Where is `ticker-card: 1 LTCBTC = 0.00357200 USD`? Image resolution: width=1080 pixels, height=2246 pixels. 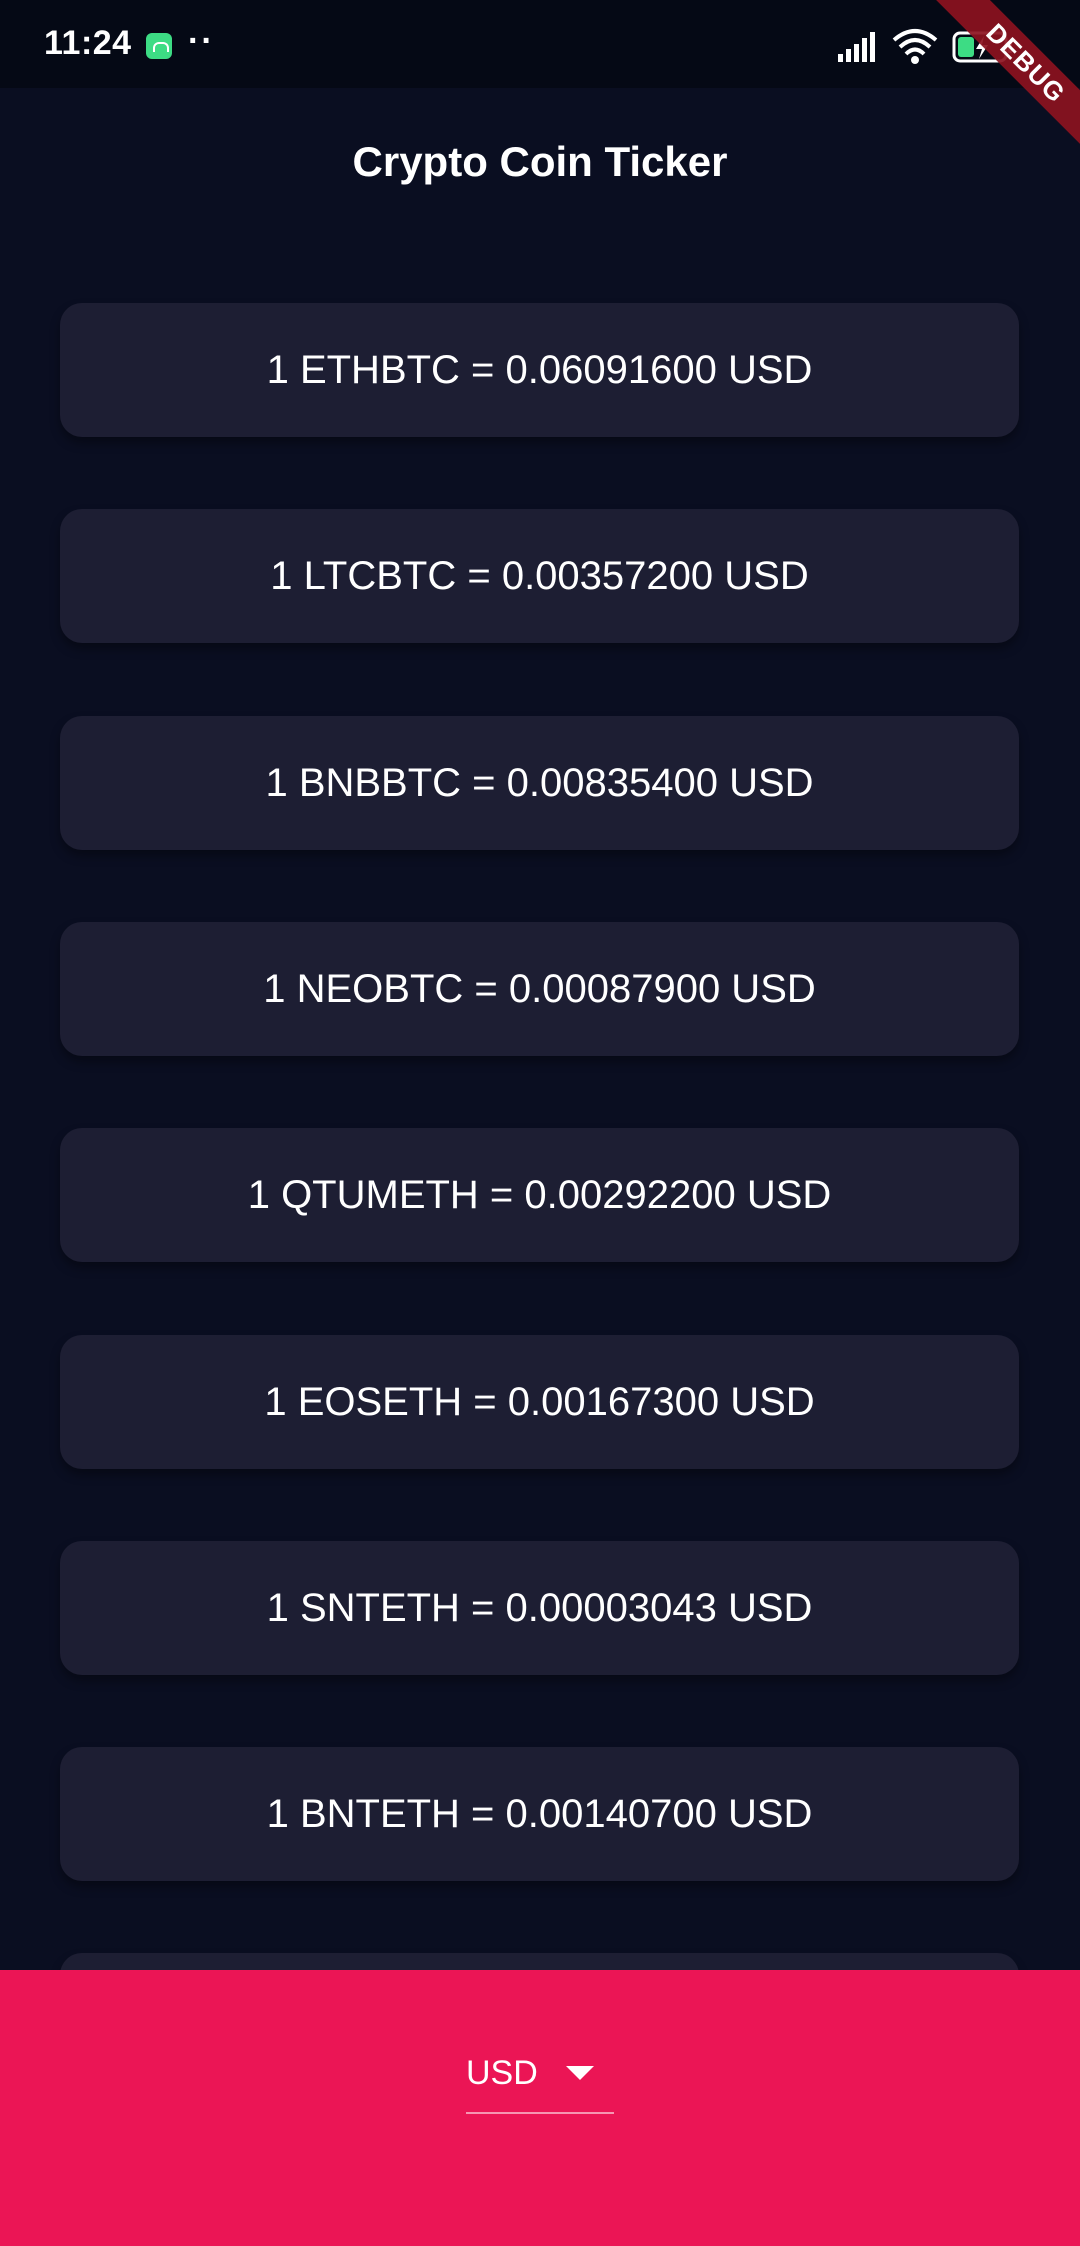 ticker-card: 1 LTCBTC = 0.00357200 USD is located at coordinates (539, 576).